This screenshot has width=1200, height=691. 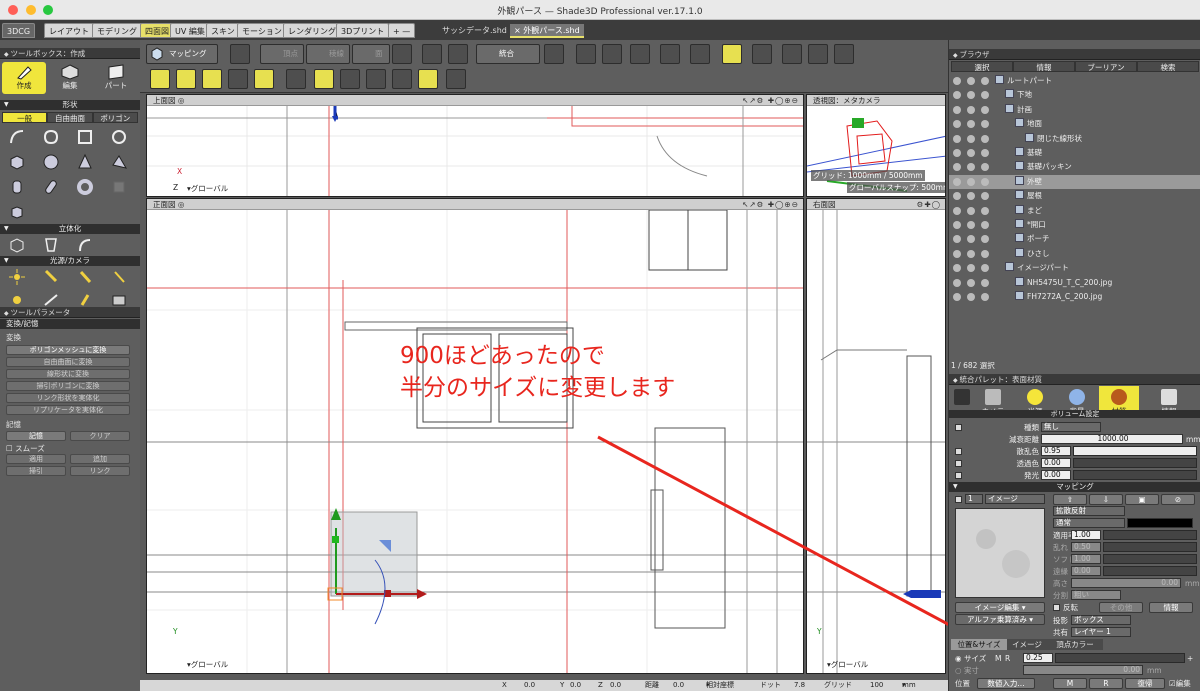 What do you see at coordinates (1106, 499) in the screenshot?
I see `mapping-down-button: ⇩` at bounding box center [1106, 499].